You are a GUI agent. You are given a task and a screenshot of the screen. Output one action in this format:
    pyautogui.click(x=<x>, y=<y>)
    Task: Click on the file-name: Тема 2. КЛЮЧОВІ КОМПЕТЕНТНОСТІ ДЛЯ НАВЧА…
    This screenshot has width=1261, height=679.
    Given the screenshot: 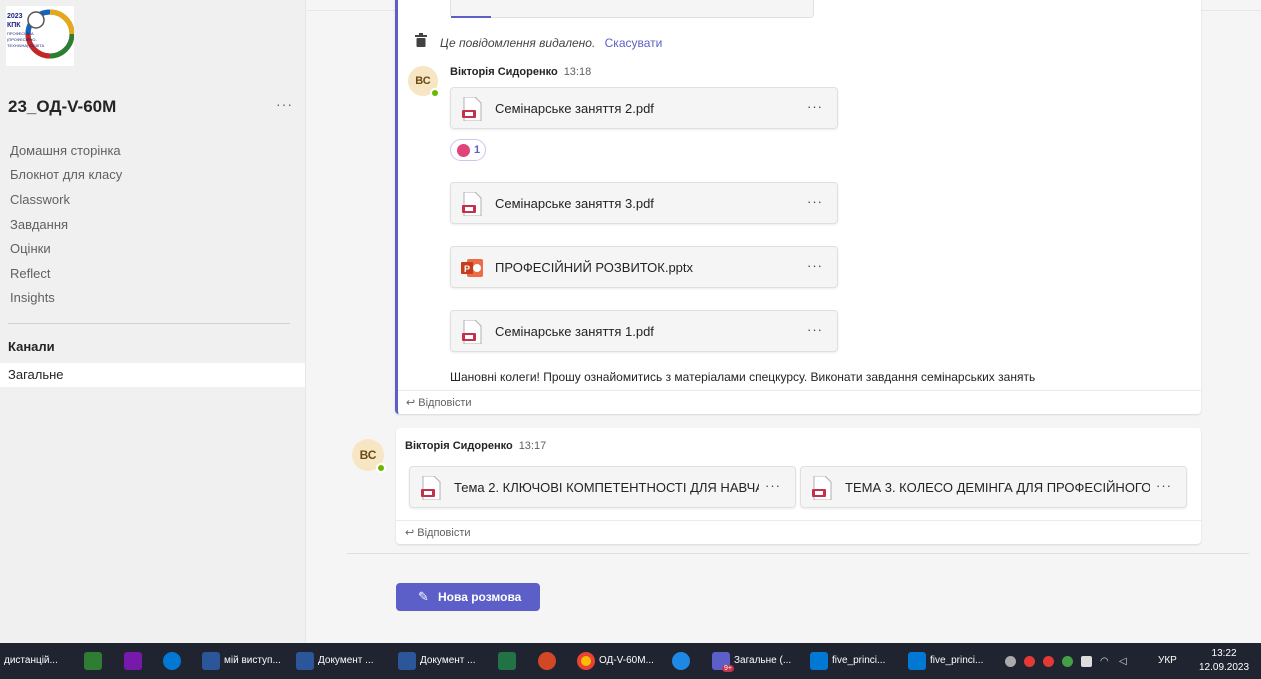 What is the action you would take?
    pyautogui.click(x=606, y=487)
    